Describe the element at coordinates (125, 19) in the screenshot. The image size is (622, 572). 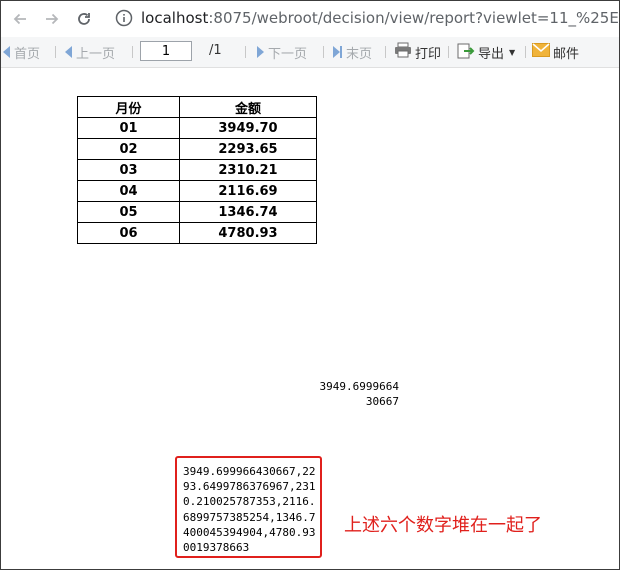
I see `info-icon` at that location.